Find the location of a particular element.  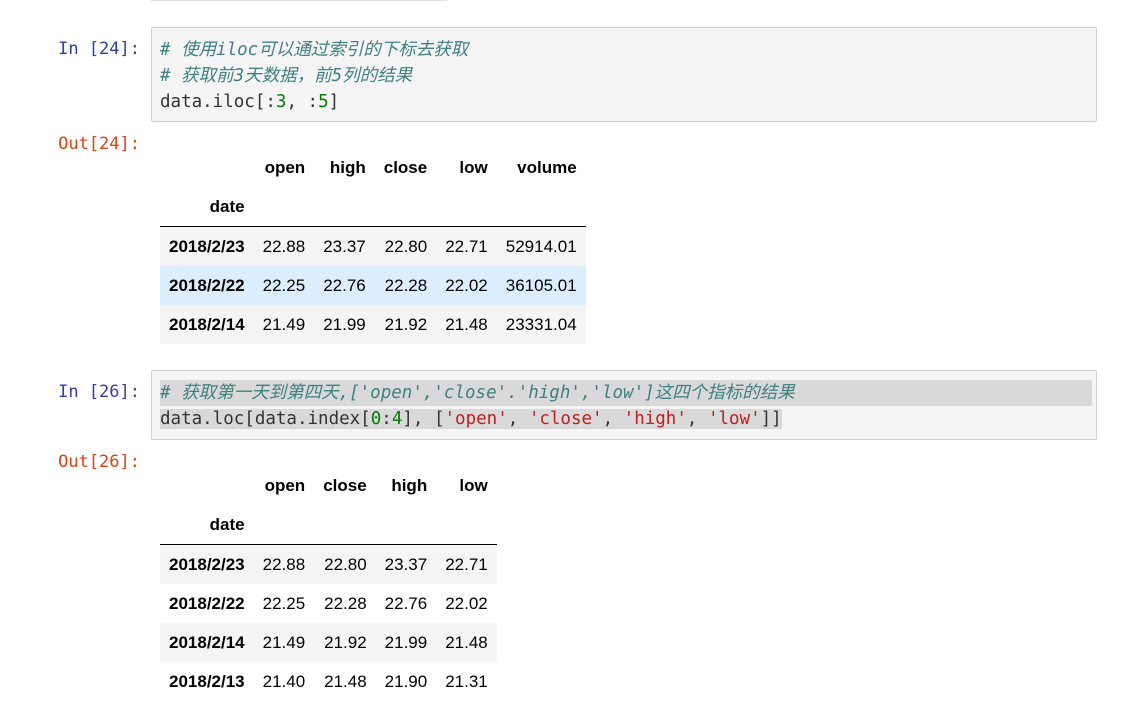

code-line: # 获取前3天数据，前5列的结果 is located at coordinates (625, 76).